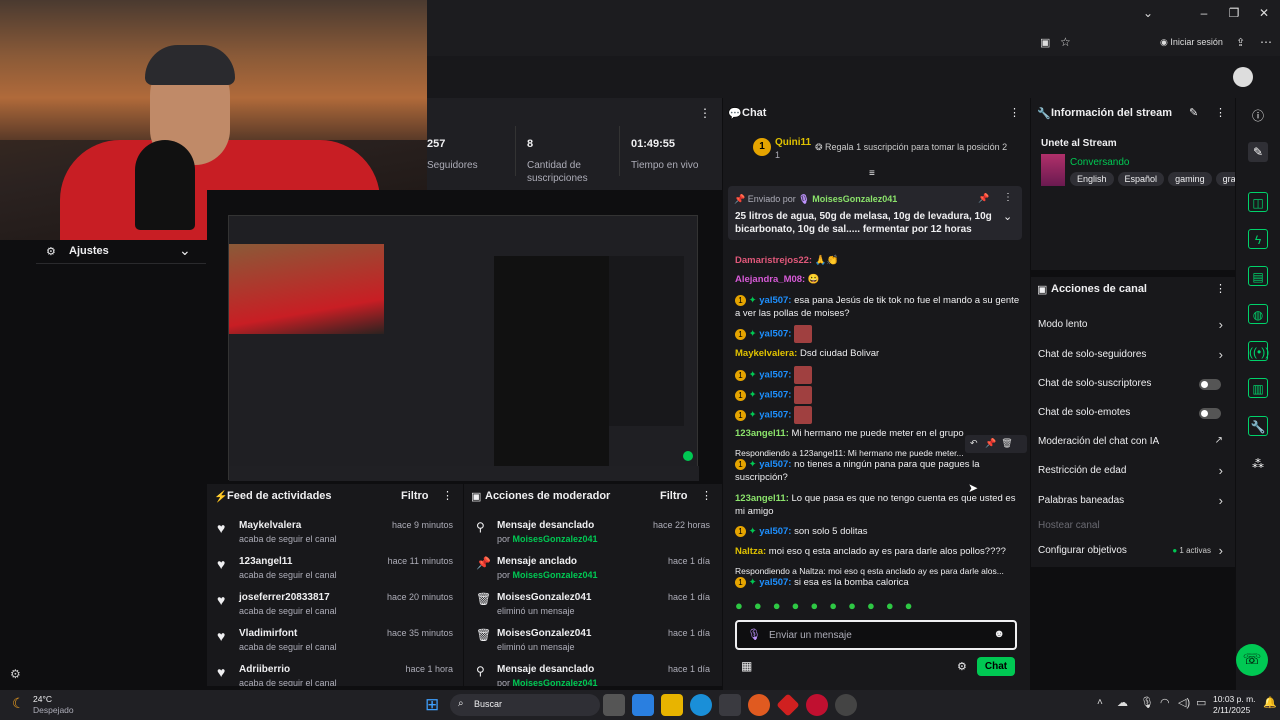 This screenshot has height=720, width=1280. I want to click on action-emotes-only: Chat de solo-emotes, so click(1133, 415).